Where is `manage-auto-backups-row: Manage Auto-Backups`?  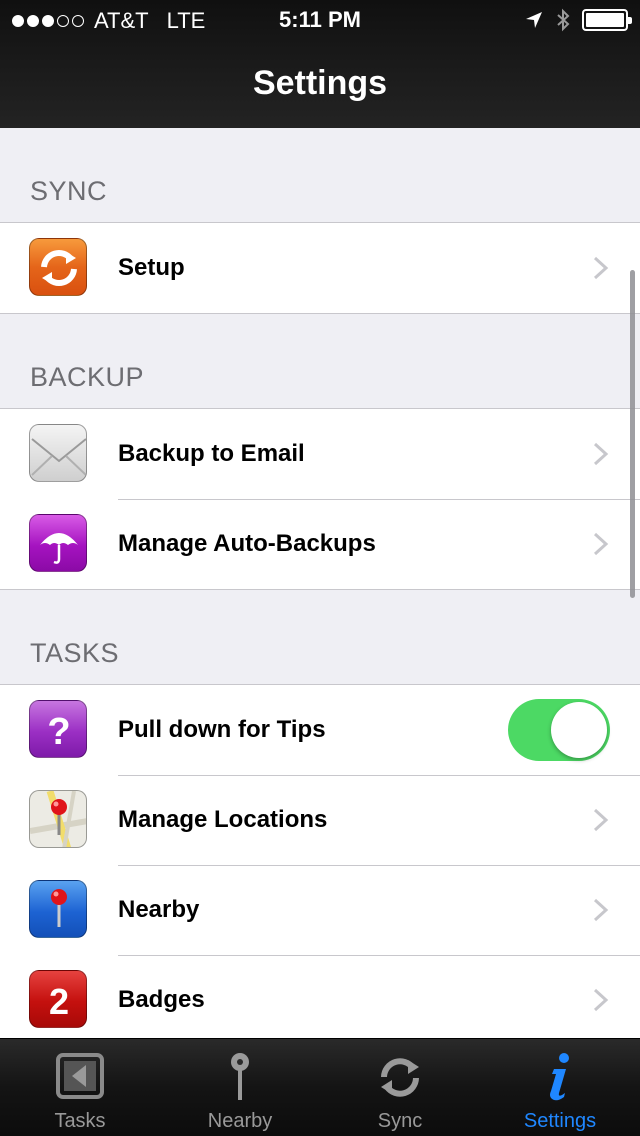 manage-auto-backups-row: Manage Auto-Backups is located at coordinates (320, 544).